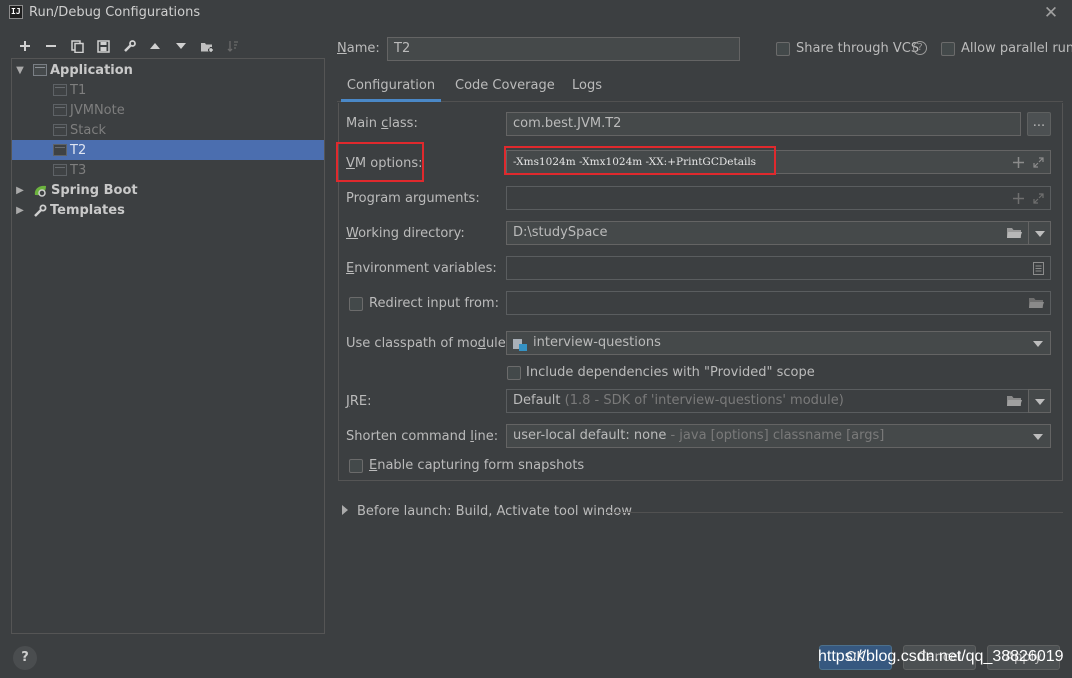  Describe the element at coordinates (560, 232) in the screenshot. I see `working-dir-value: D:\studySpace` at that location.